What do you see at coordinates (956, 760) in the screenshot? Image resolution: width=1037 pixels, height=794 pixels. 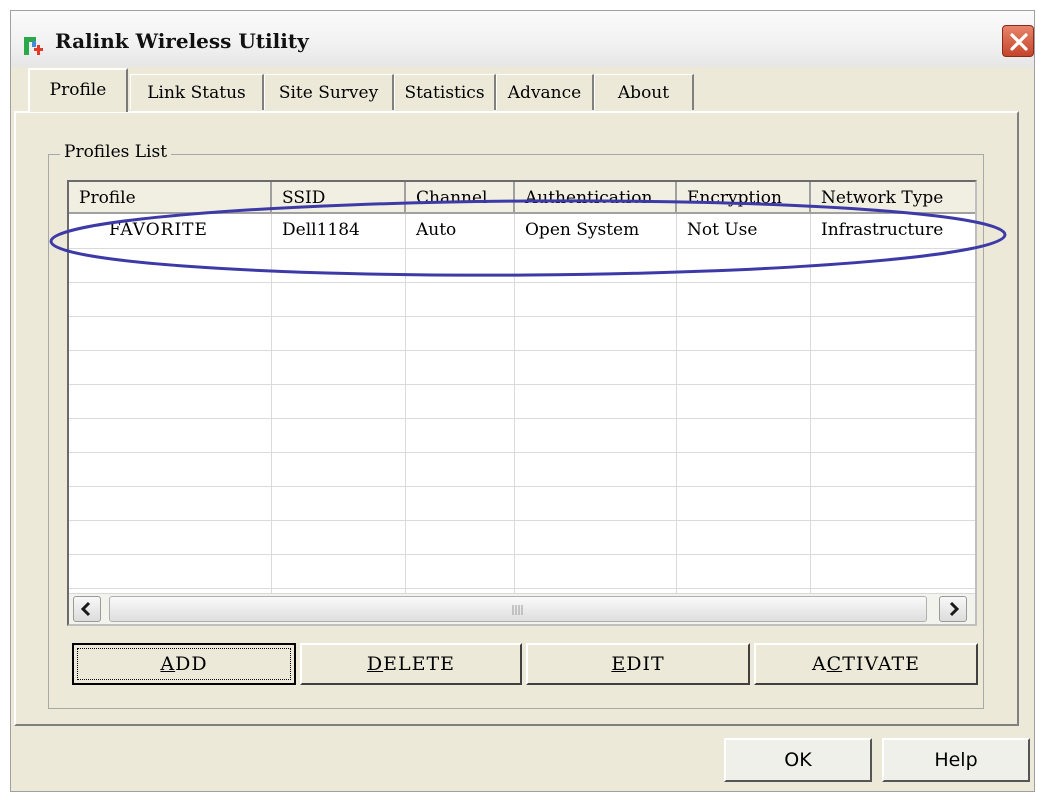 I see `help-button: Help` at bounding box center [956, 760].